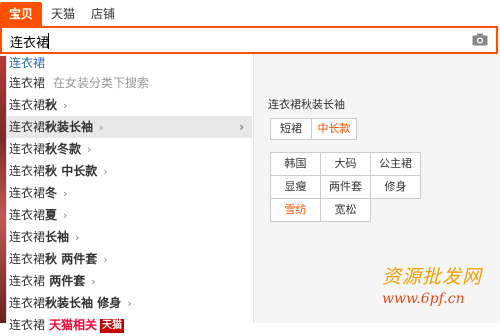 The height and width of the screenshot is (336, 500). What do you see at coordinates (250, 14) in the screenshot?
I see `search-type-tabs: 宝贝 天猫 店铺` at bounding box center [250, 14].